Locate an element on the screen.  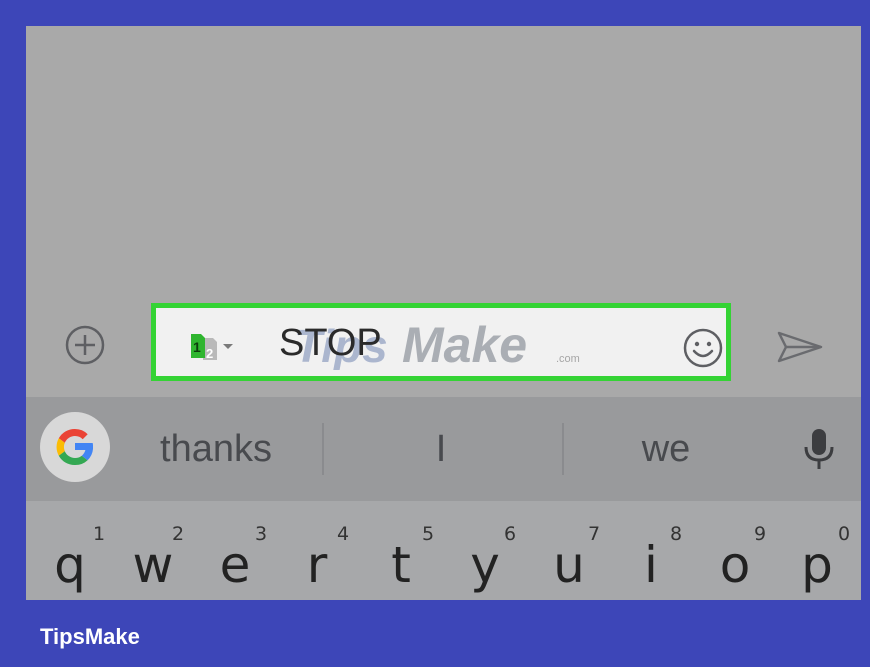
message-text: STOP is located at coordinates (330, 343).